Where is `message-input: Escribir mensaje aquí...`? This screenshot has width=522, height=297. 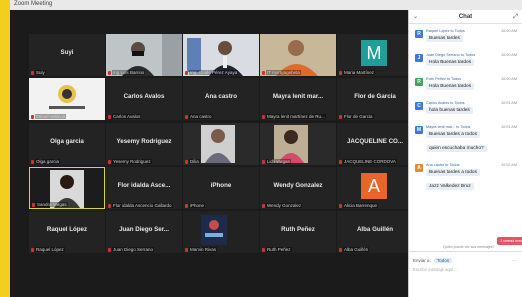 message-input: Escribir mensaje aquí... is located at coordinates (435, 269).